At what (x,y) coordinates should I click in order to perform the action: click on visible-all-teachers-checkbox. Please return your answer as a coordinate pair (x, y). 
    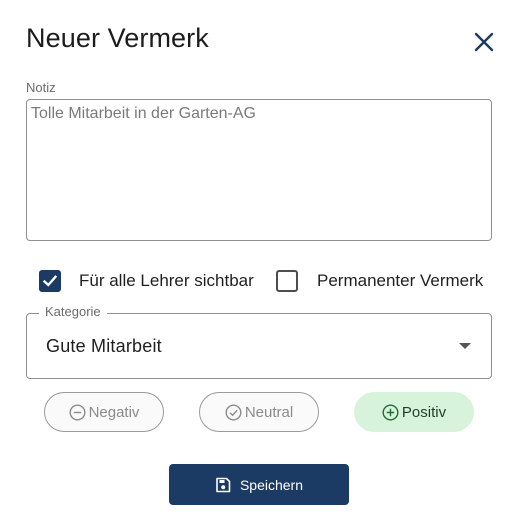
    Looking at the image, I should click on (50, 281).